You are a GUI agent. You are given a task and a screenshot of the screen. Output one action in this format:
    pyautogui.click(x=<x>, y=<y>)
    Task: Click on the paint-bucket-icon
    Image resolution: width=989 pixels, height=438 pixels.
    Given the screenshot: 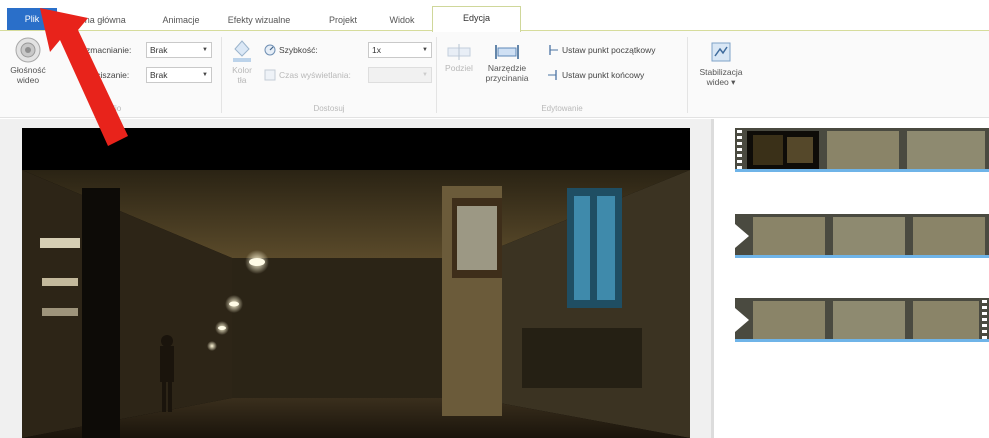 What is the action you would take?
    pyautogui.click(x=242, y=51)
    